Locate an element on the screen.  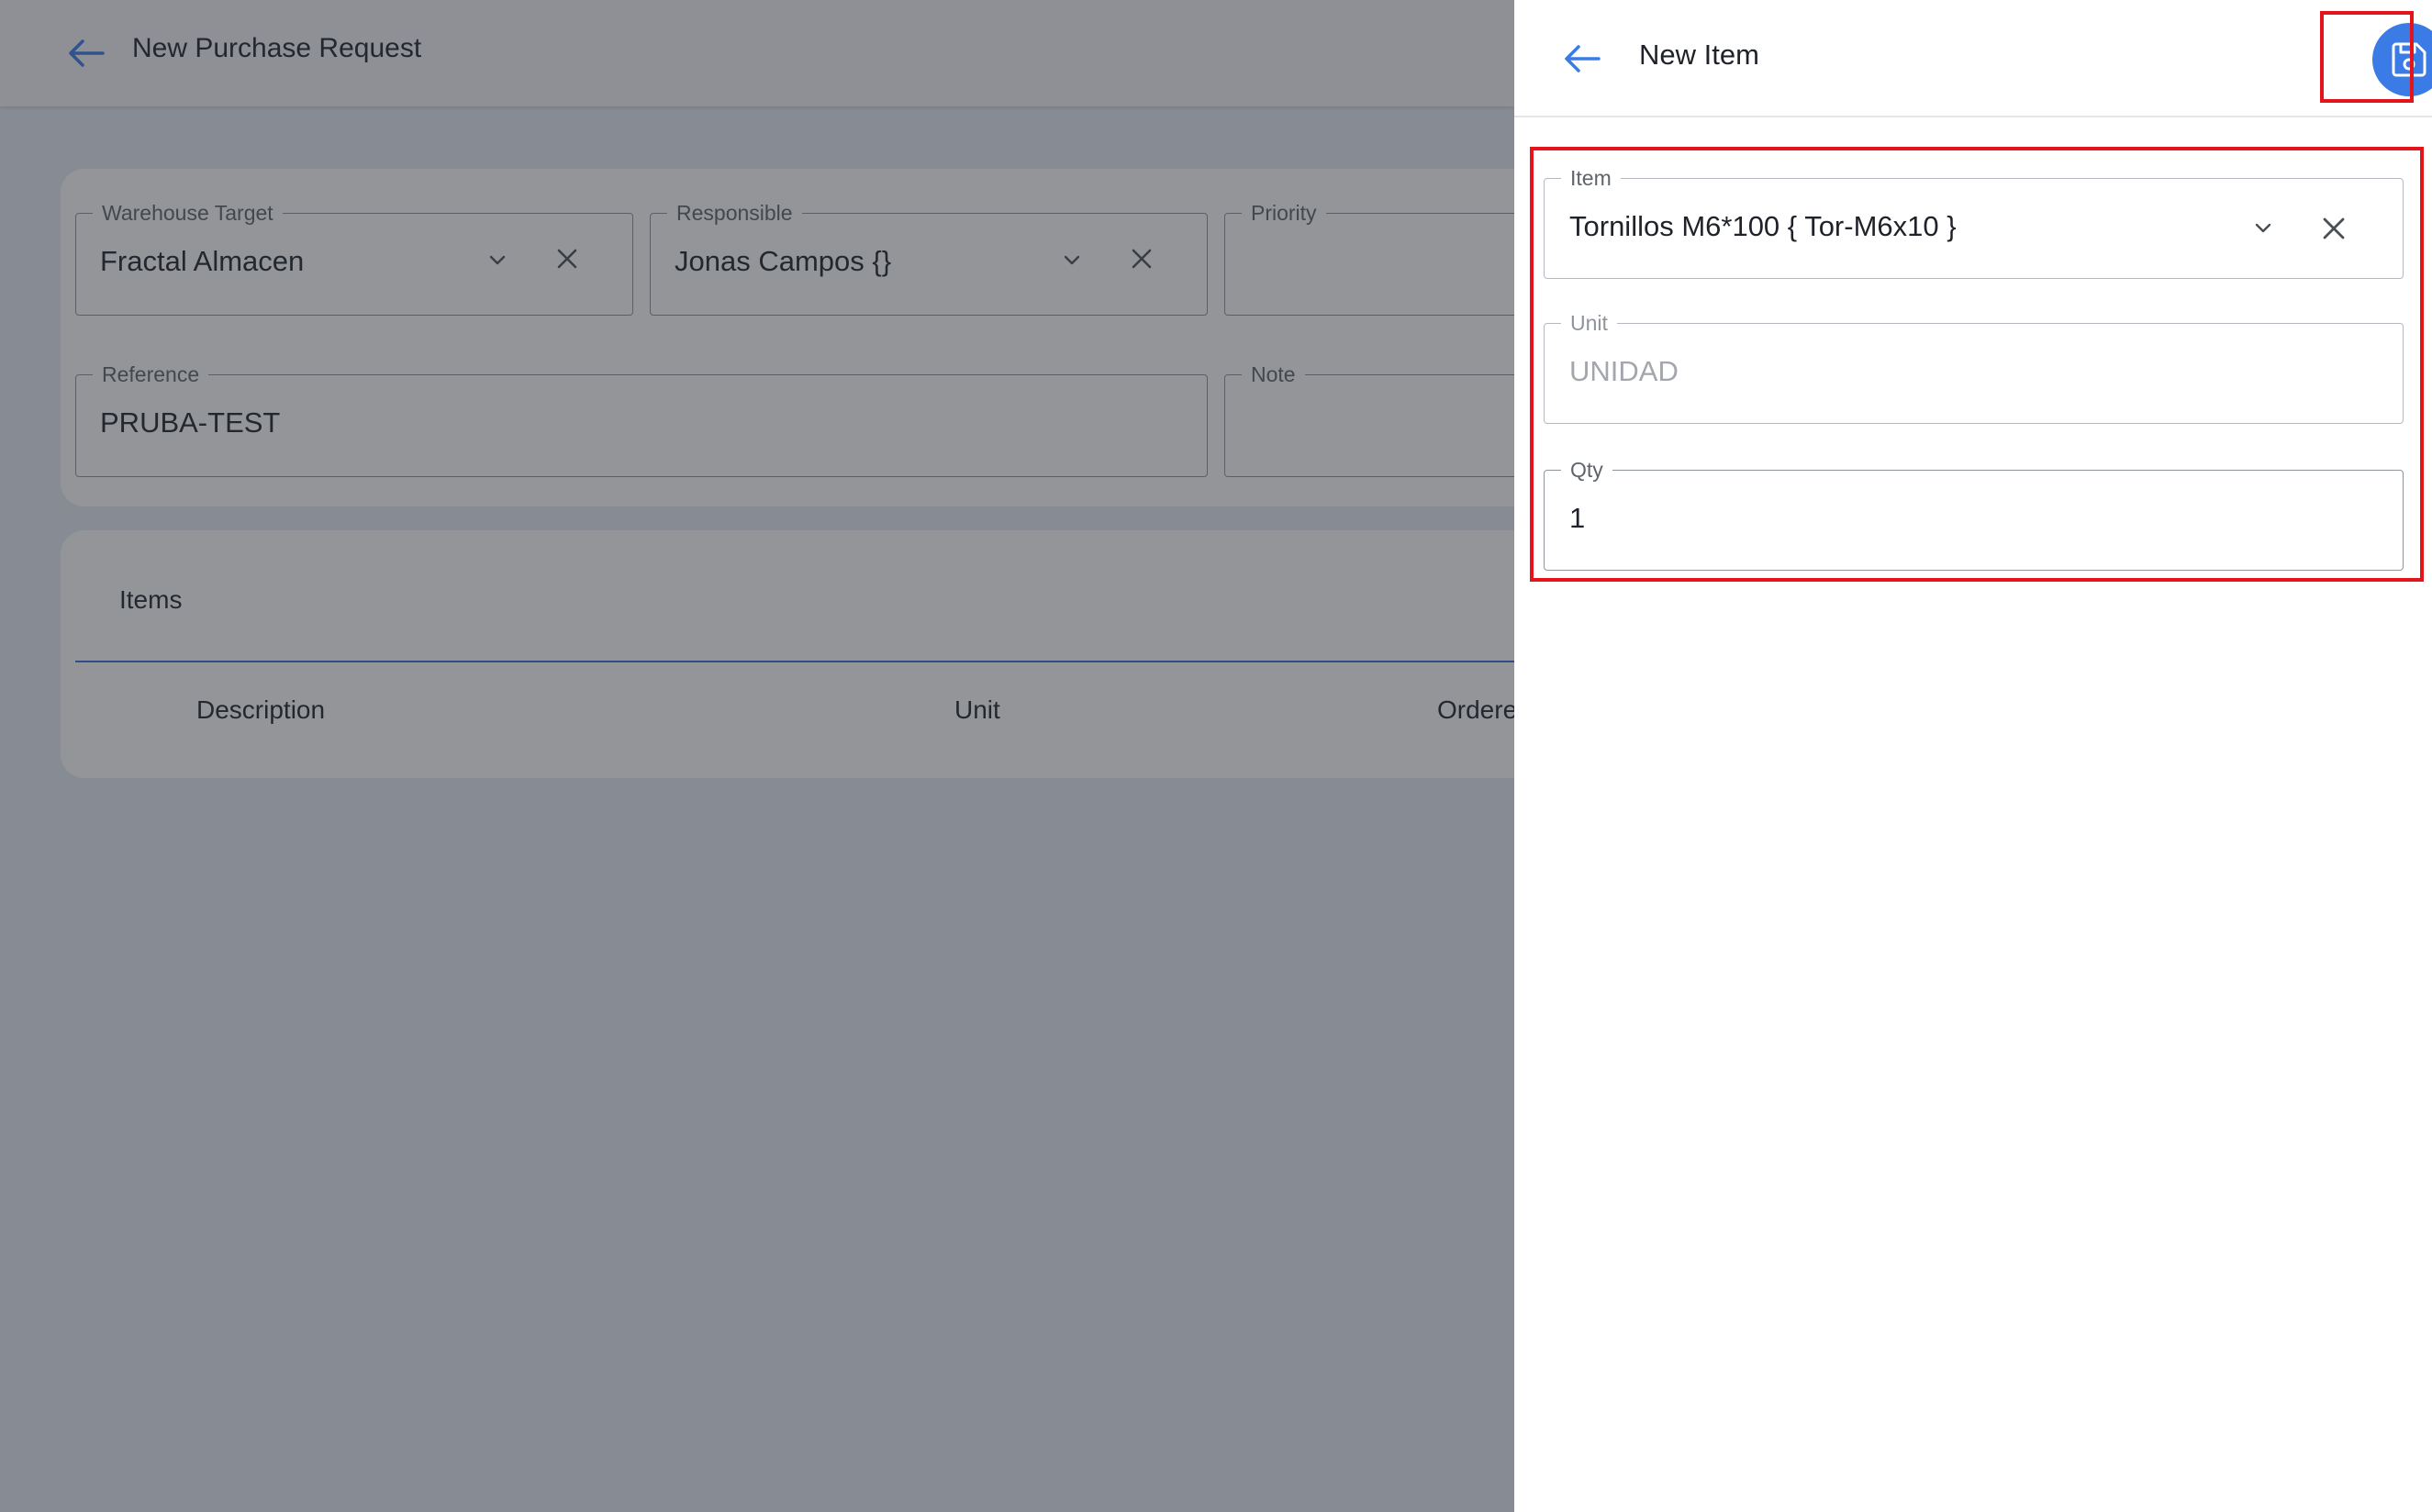
form-highlight is located at coordinates (1977, 364).